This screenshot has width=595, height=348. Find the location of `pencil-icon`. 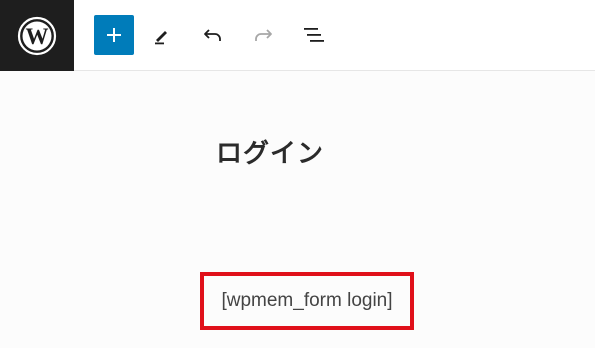

pencil-icon is located at coordinates (161, 38).